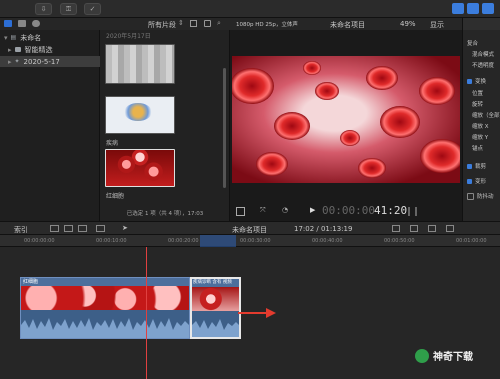 This screenshot has width=500, height=379. I want to click on workspace-timeline-button, so click(473, 8).